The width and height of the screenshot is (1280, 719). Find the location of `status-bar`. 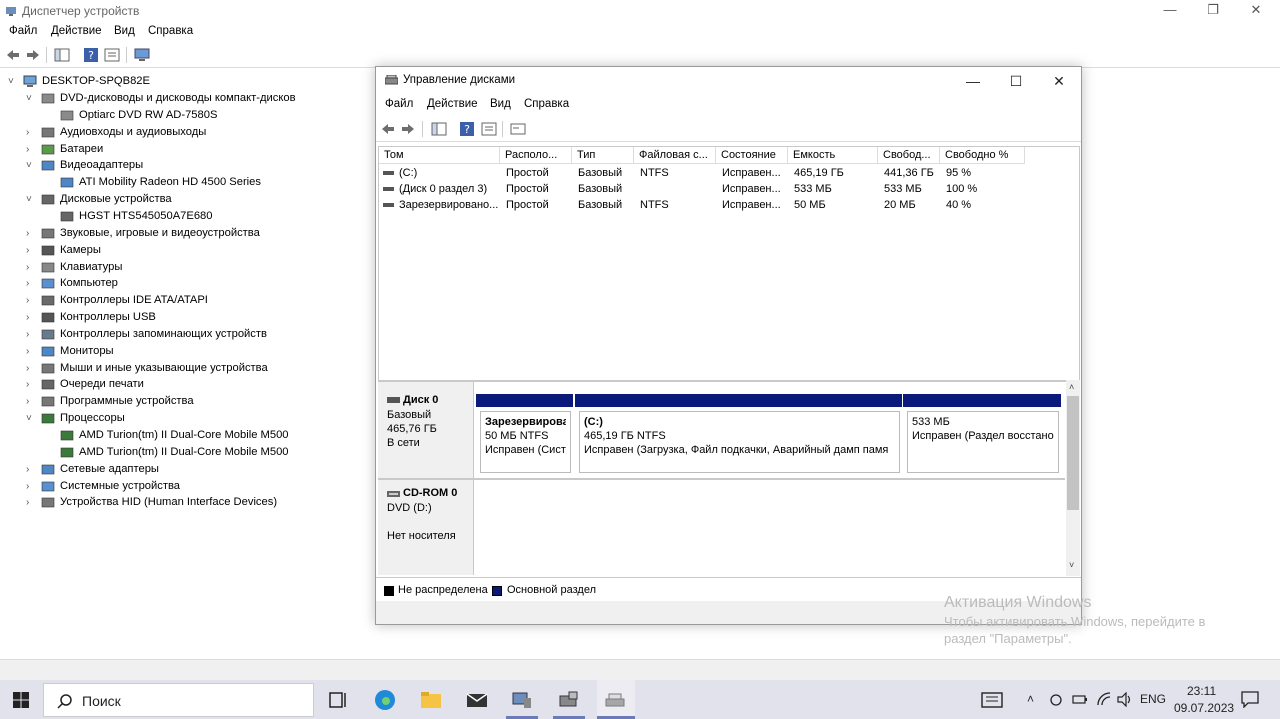

status-bar is located at coordinates (640, 669).